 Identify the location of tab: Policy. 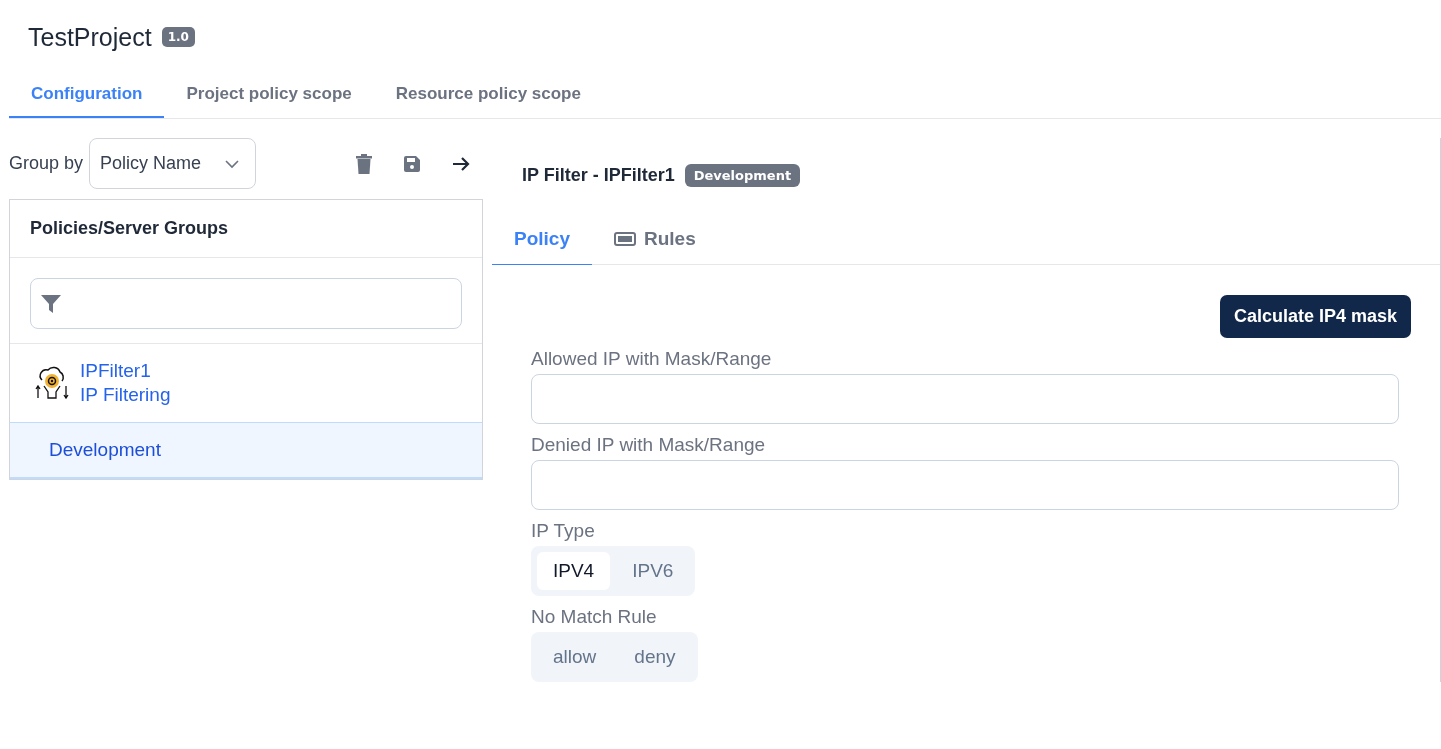
(542, 239).